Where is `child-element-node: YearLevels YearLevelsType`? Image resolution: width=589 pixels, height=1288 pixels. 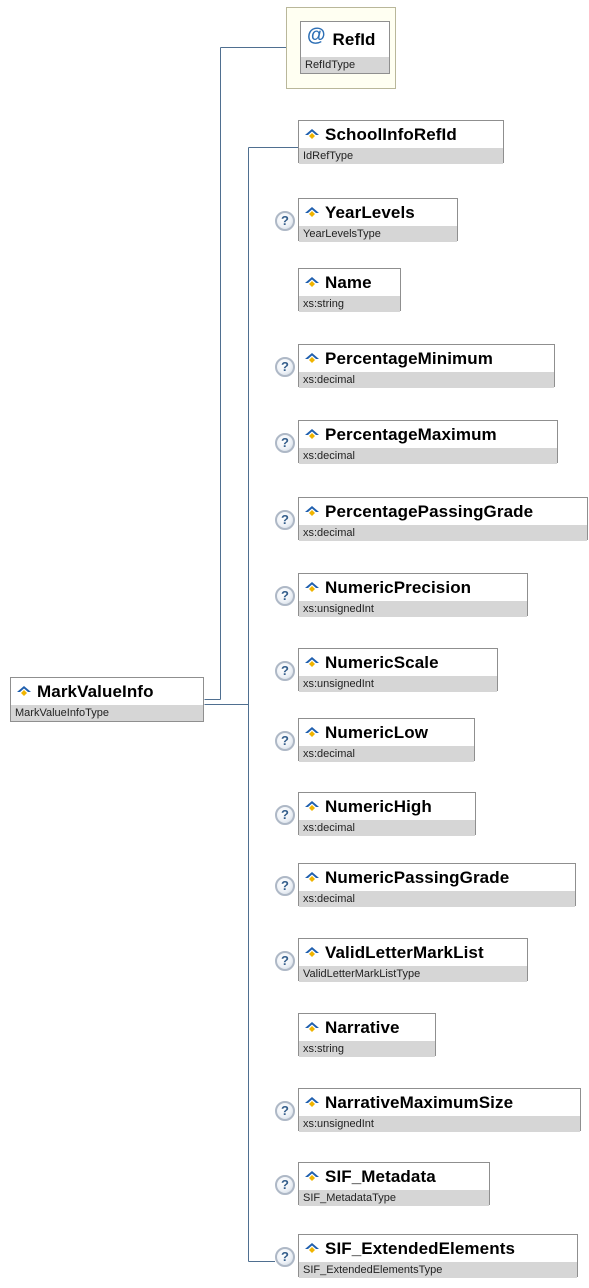
child-element-node: YearLevels YearLevelsType is located at coordinates (378, 220).